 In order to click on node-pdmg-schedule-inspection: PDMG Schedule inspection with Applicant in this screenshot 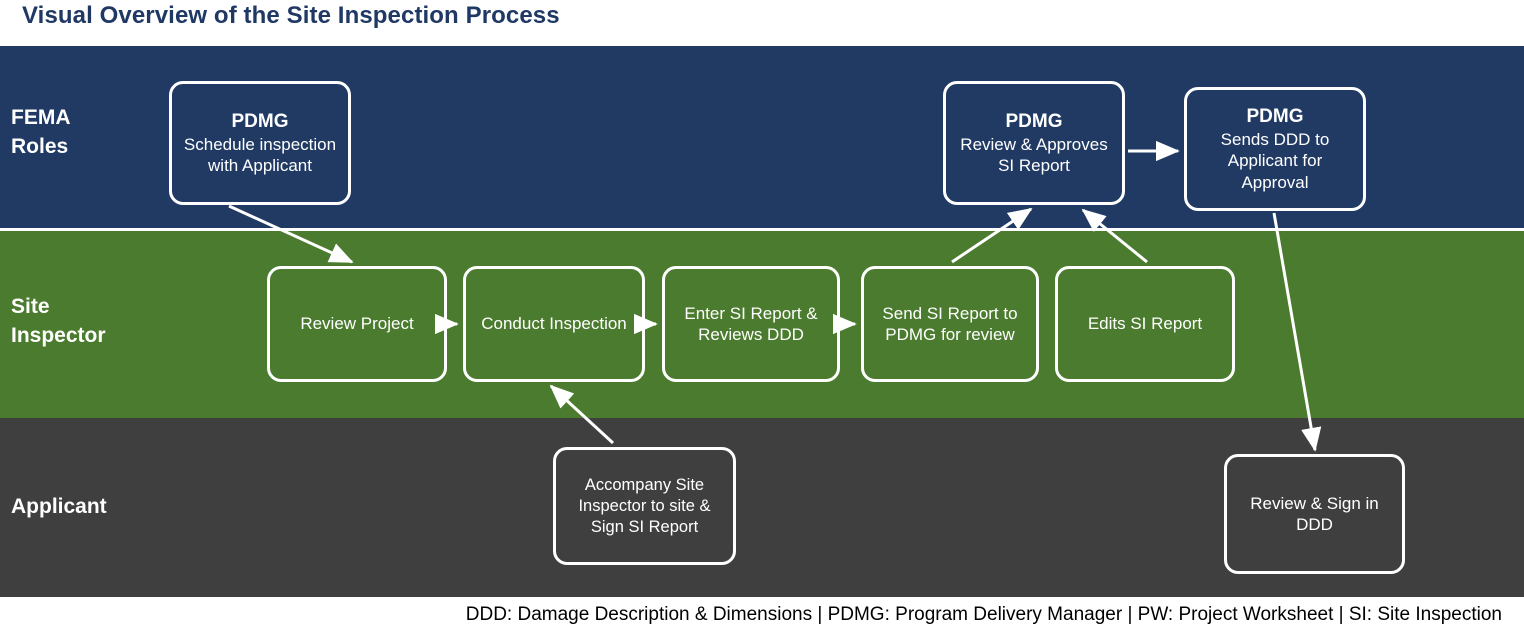, I will do `click(260, 143)`.